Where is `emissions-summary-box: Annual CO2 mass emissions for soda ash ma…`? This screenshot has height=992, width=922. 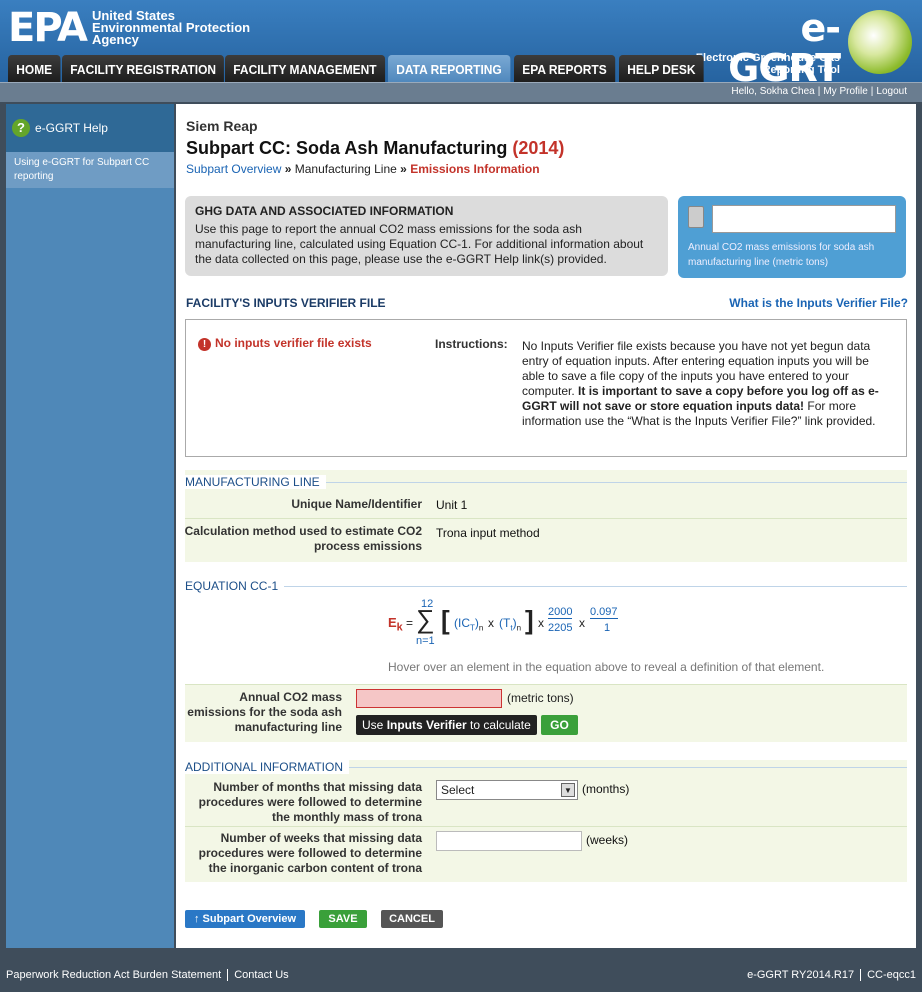 emissions-summary-box: Annual CO2 mass emissions for soda ash ma… is located at coordinates (792, 237).